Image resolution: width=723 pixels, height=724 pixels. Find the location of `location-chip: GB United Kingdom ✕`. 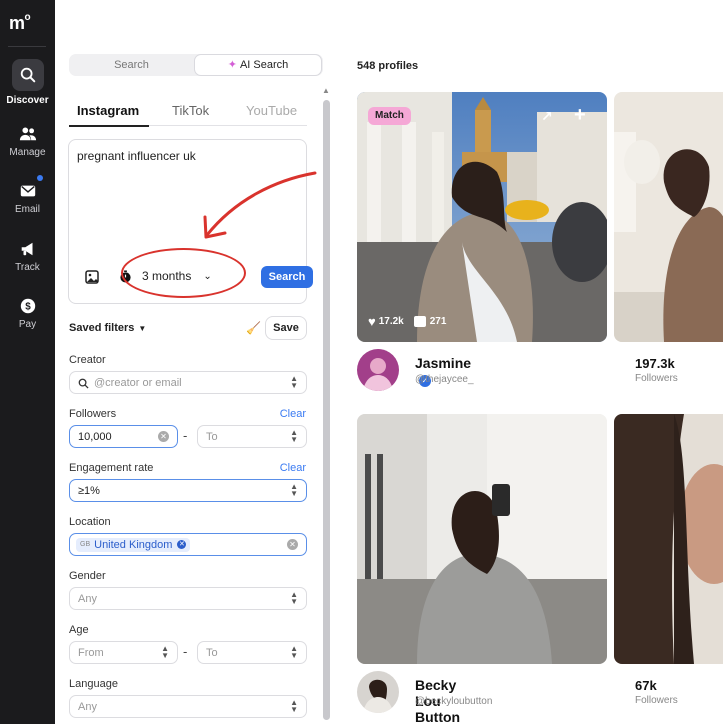

location-chip: GB United Kingdom ✕ is located at coordinates (133, 544).